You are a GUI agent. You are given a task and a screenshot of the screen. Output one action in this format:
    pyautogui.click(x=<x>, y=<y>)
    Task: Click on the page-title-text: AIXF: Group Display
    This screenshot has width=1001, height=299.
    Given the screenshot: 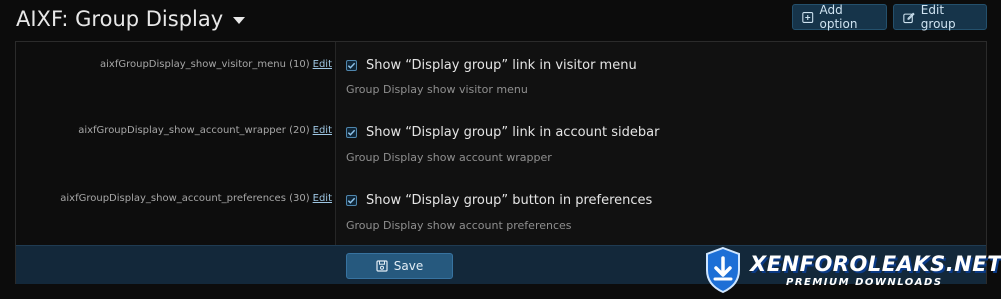 What is the action you would take?
    pyautogui.click(x=120, y=19)
    